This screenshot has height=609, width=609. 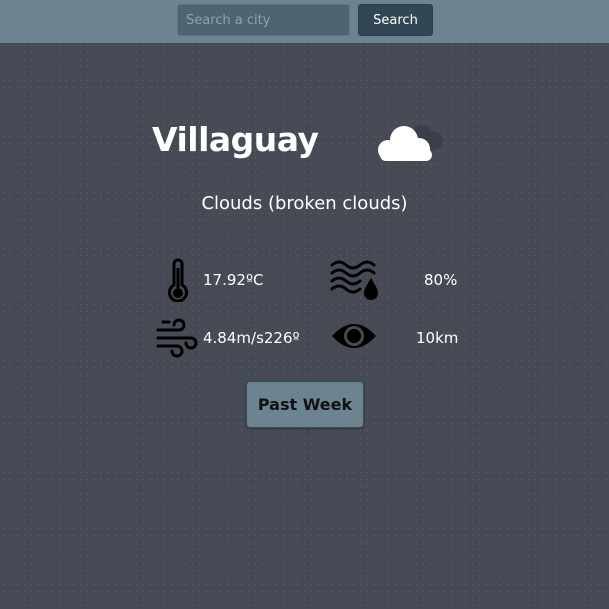 I want to click on visibility-value: 10km, so click(x=437, y=338).